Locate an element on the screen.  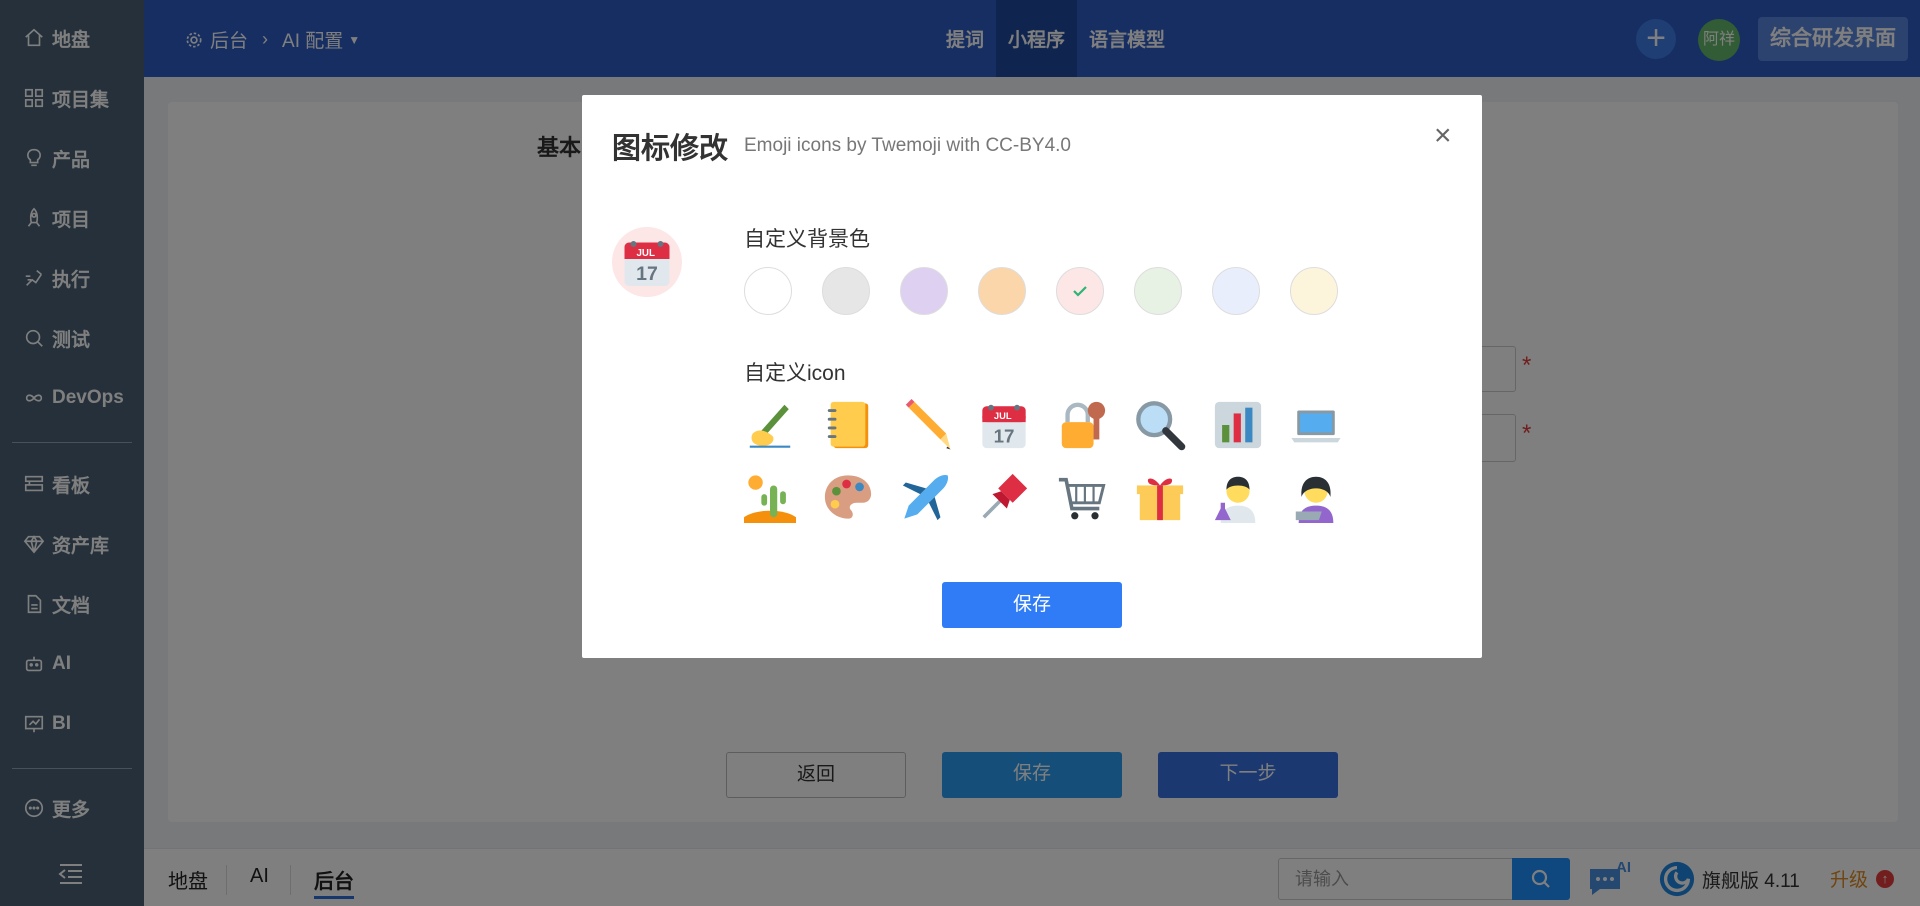
color-swatch-lavender is located at coordinates (924, 291).